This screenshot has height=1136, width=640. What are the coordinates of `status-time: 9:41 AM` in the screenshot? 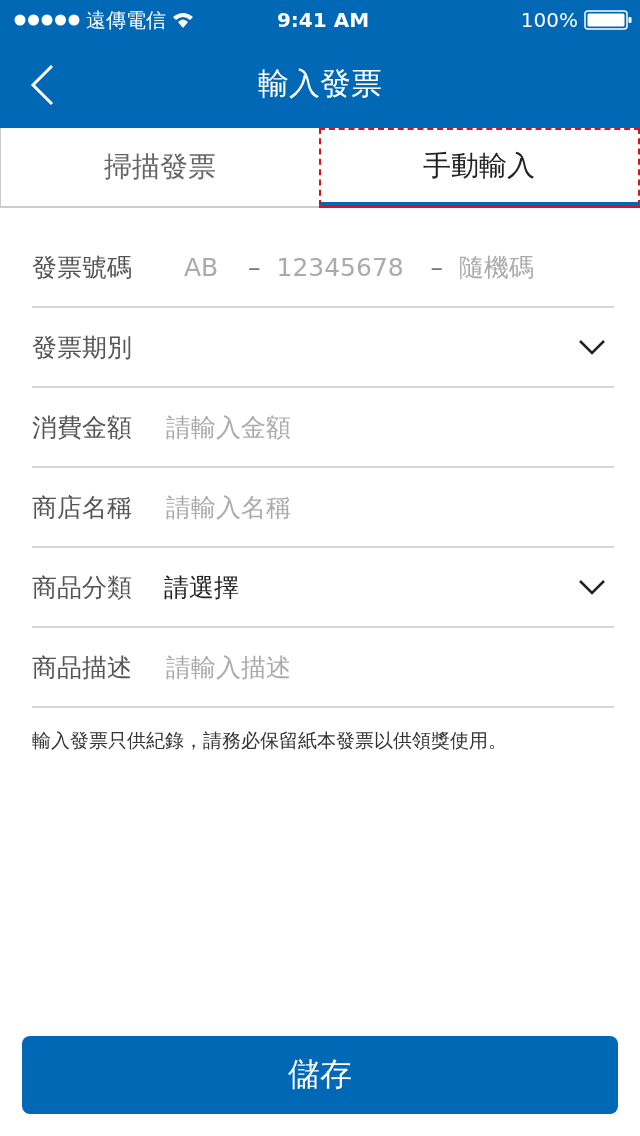 It's located at (323, 20).